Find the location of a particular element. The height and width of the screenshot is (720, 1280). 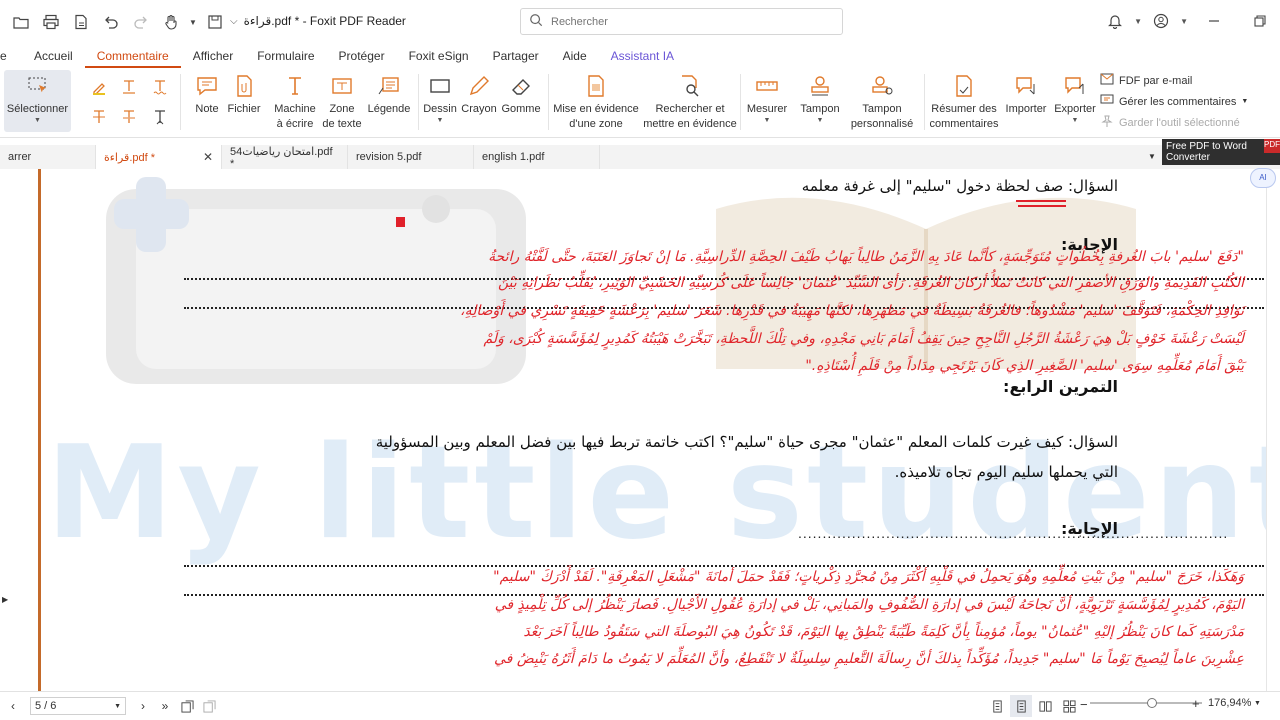

user-account-icon is located at coordinates (1161, 21).